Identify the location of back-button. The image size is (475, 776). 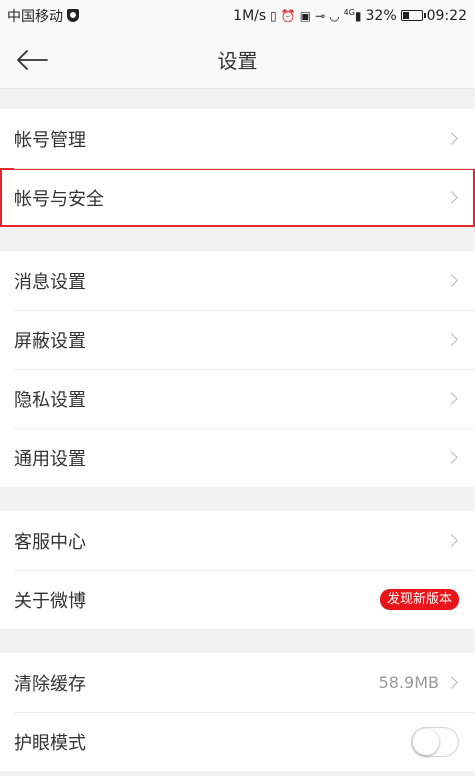
(32, 60).